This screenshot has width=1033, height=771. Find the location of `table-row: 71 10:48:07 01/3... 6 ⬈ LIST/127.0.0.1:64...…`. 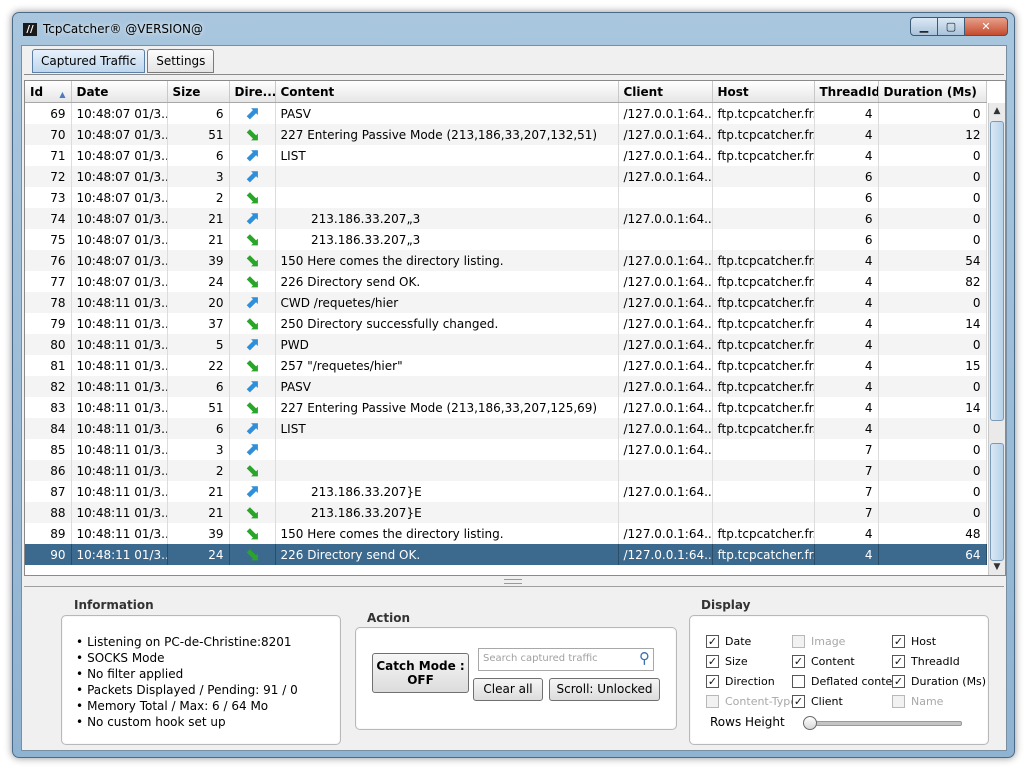

table-row: 71 10:48:07 01/3... 6 ⬈ LIST/127.0.0.1:64...… is located at coordinates (506, 155).